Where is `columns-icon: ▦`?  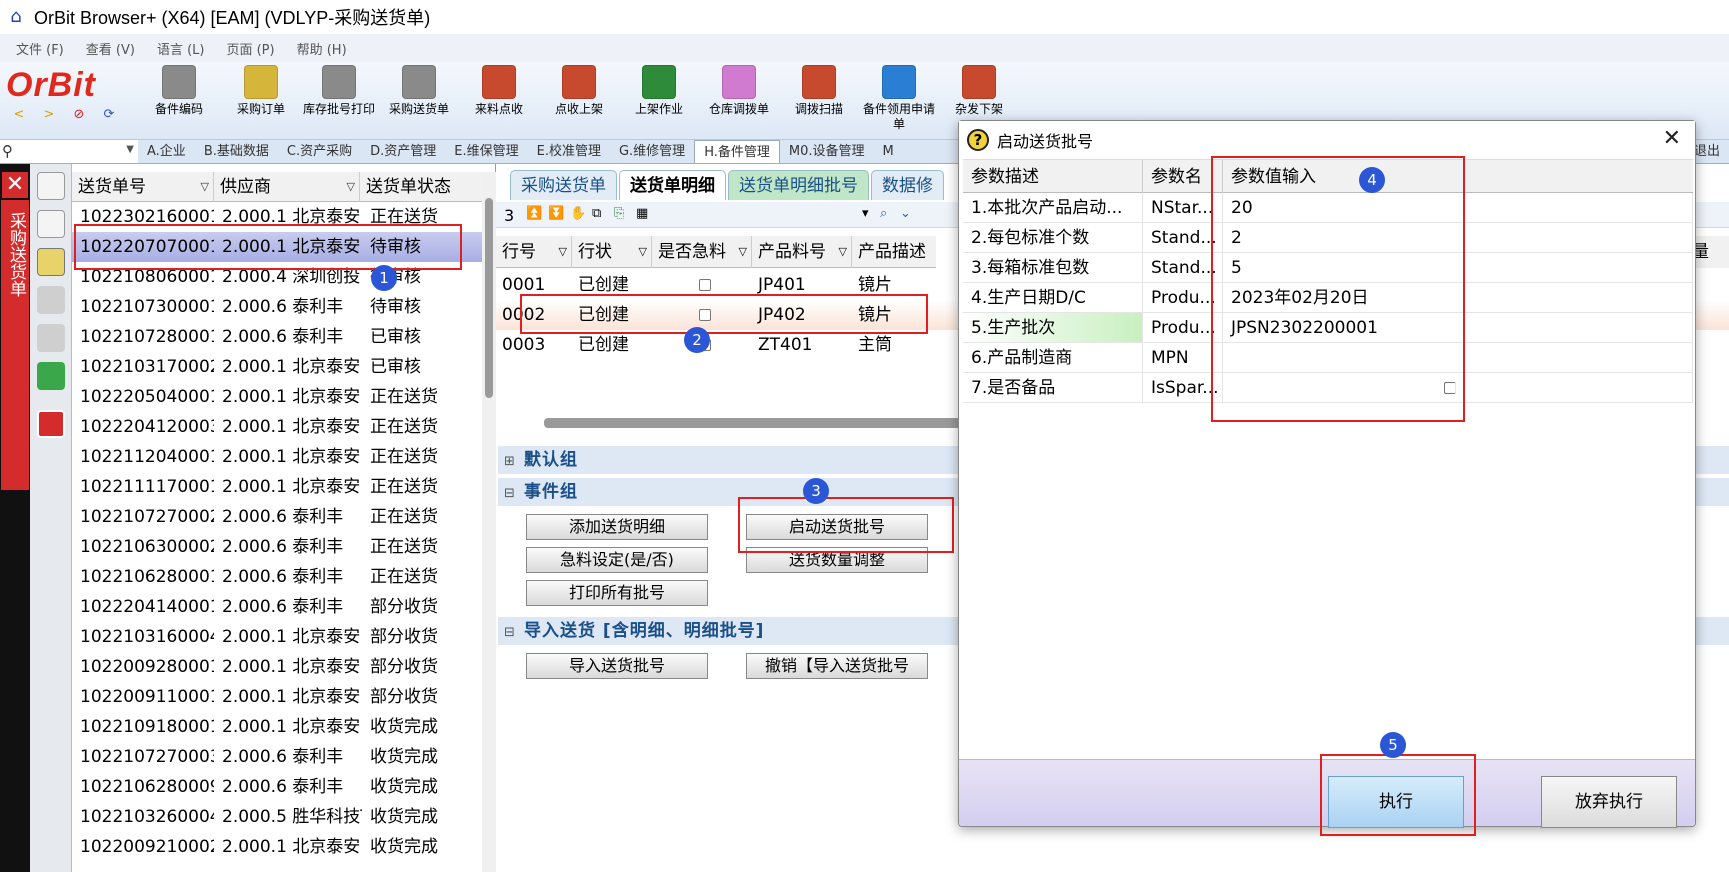 columns-icon: ▦ is located at coordinates (642, 213).